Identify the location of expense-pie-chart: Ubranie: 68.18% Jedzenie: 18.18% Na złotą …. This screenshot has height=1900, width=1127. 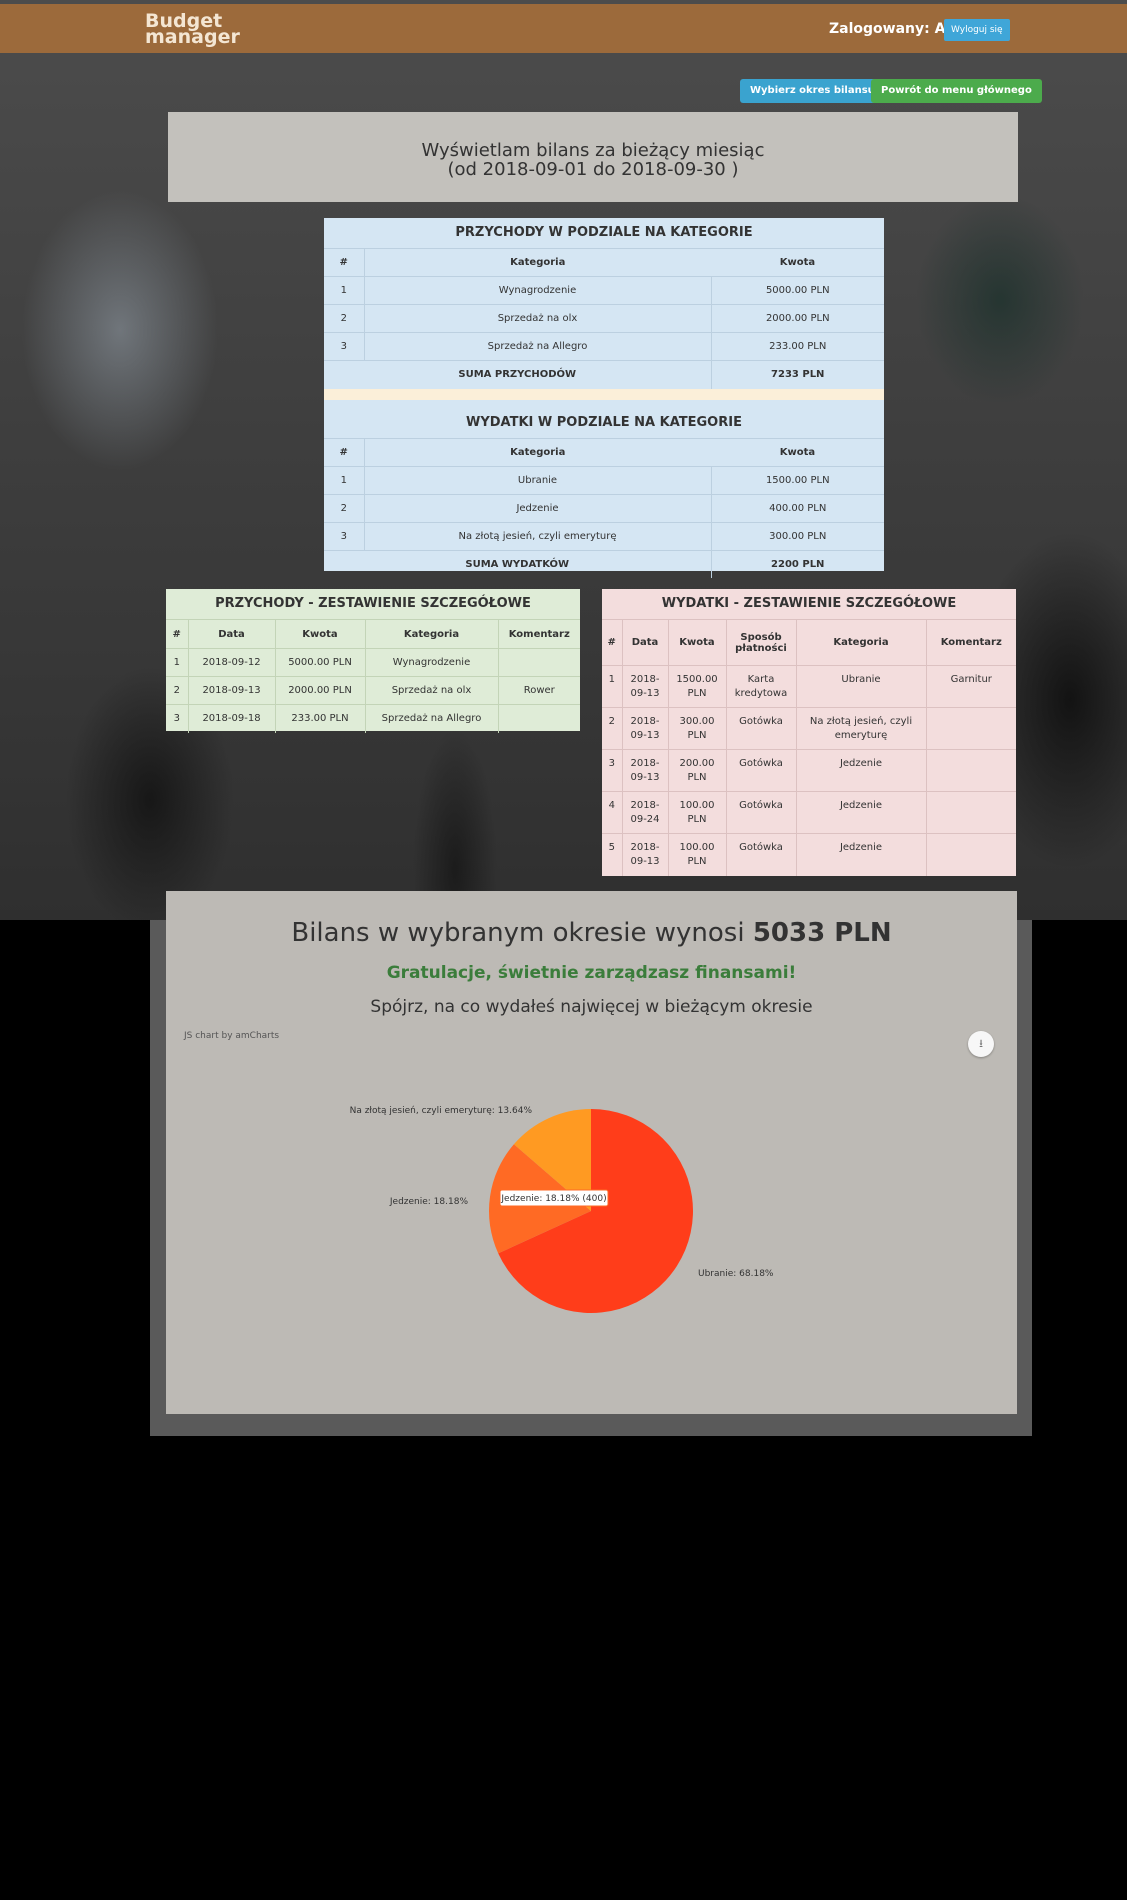
(562, 1209).